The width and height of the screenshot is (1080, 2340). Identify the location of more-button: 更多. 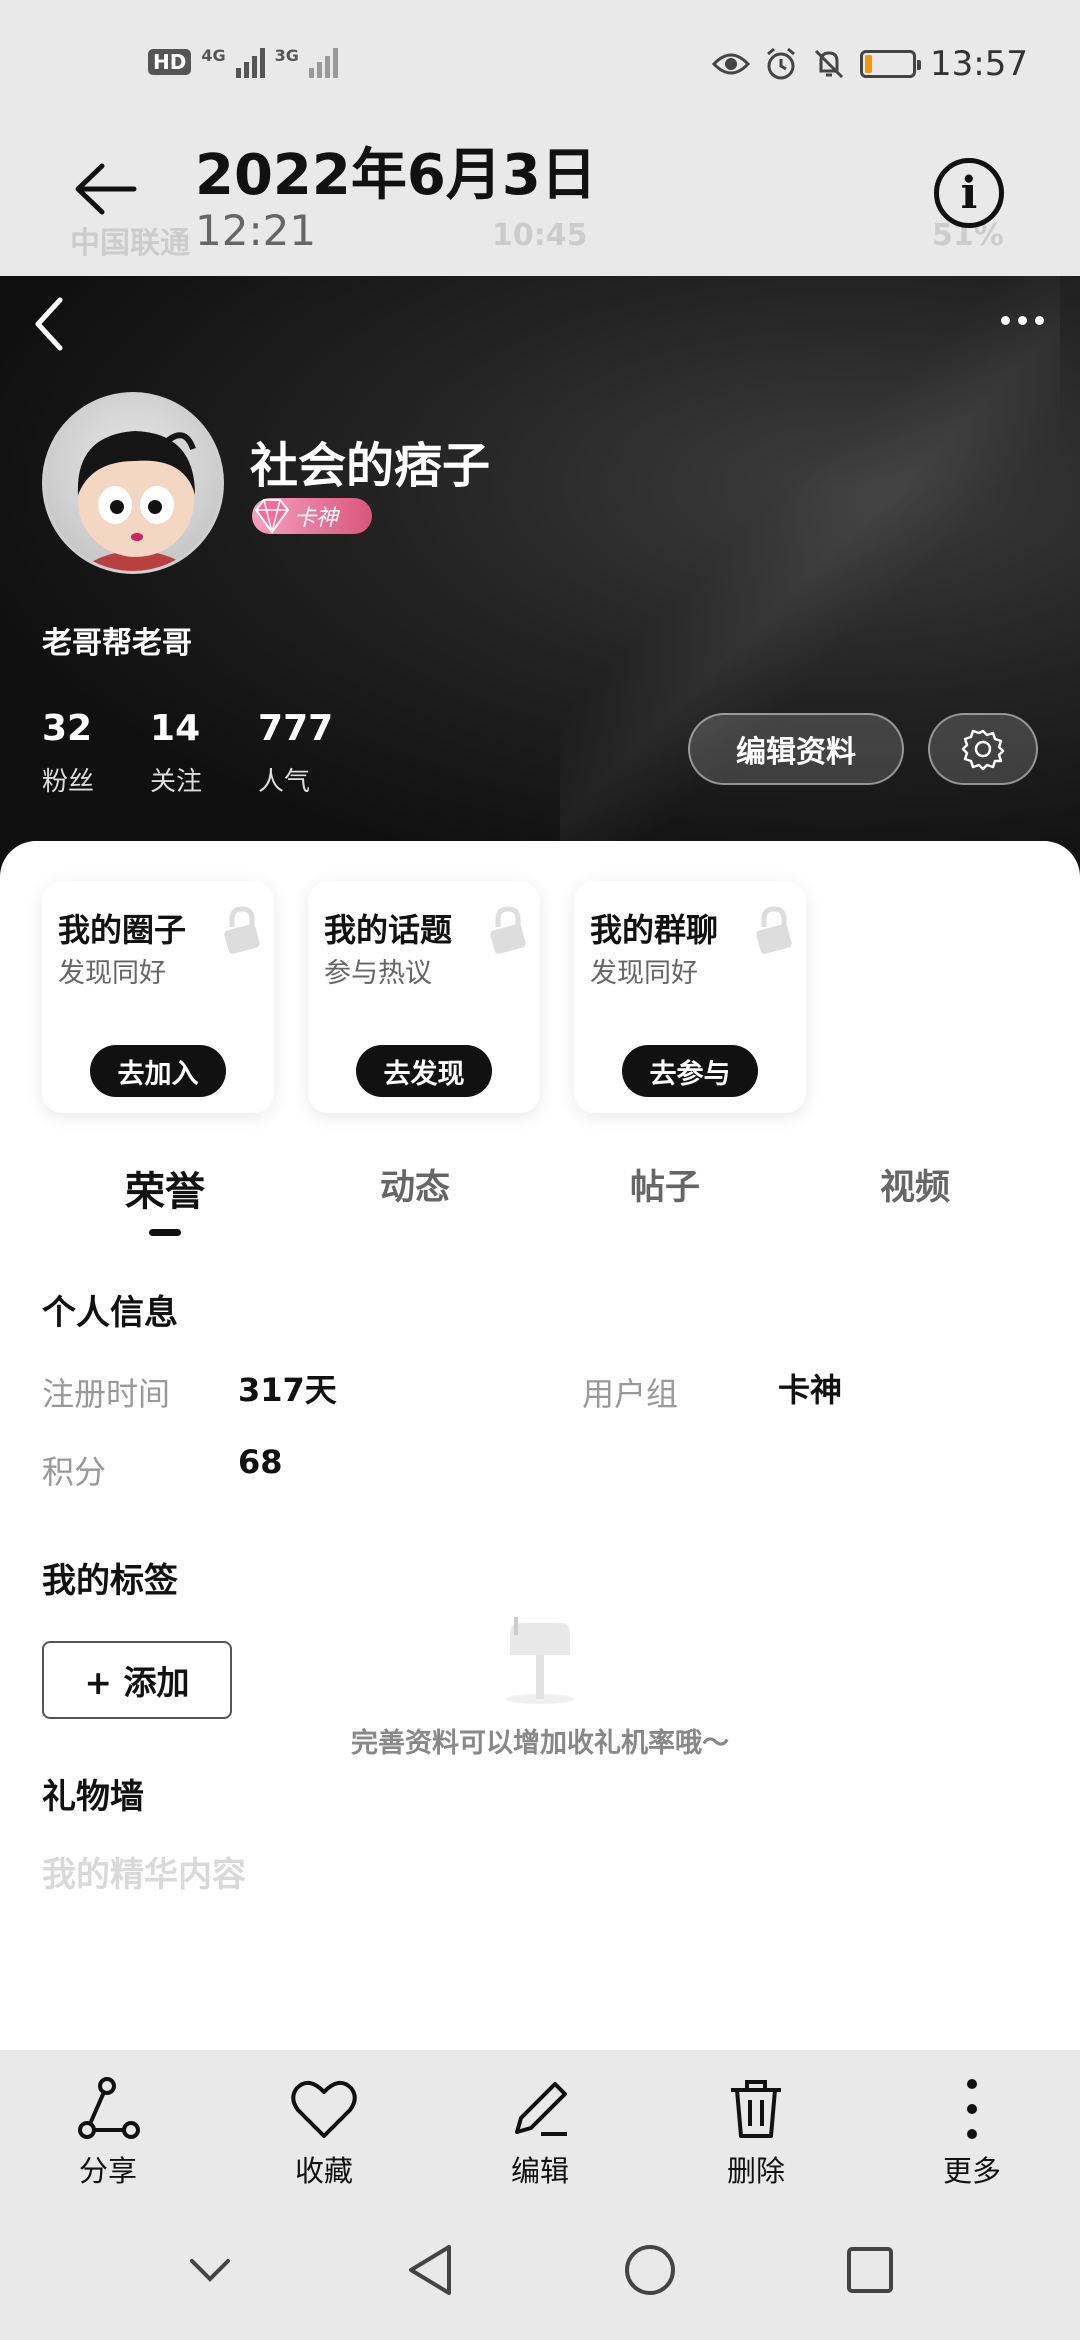
(972, 2125).